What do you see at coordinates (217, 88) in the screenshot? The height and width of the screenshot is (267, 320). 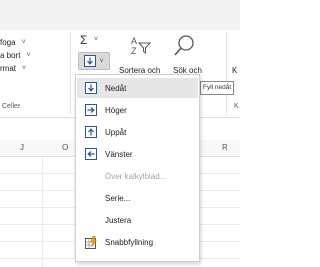 I see `fill-down-tooltip: Fyll nedåt` at bounding box center [217, 88].